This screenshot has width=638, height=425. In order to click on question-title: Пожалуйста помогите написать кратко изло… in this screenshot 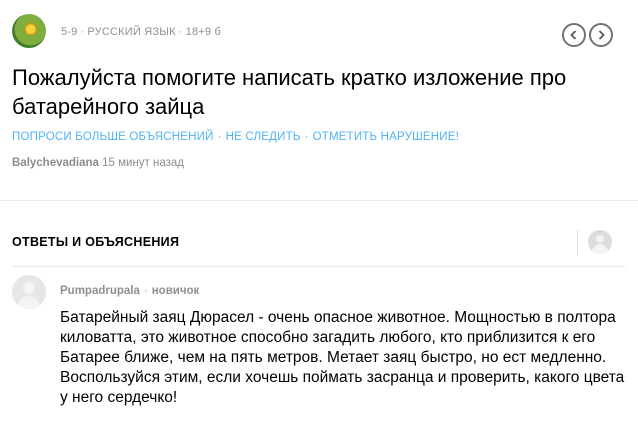, I will do `click(289, 92)`.